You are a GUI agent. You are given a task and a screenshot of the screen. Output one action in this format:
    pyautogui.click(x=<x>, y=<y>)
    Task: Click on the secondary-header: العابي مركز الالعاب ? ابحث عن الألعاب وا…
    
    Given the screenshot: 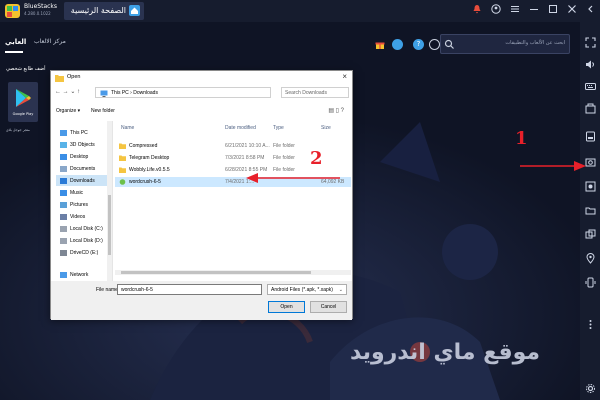 What is the action you would take?
    pyautogui.click(x=289, y=42)
    